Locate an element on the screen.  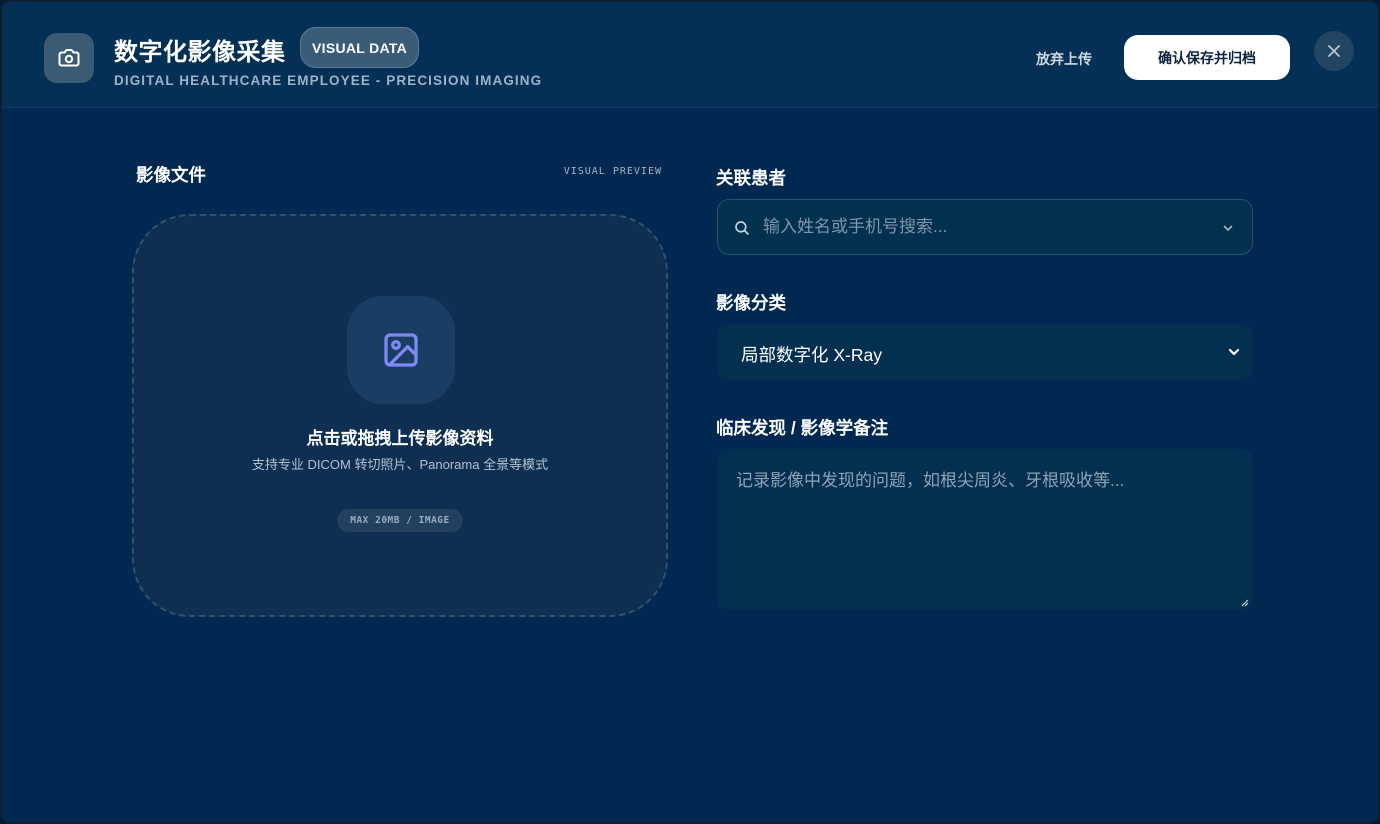
image-icon-box is located at coordinates (401, 350).